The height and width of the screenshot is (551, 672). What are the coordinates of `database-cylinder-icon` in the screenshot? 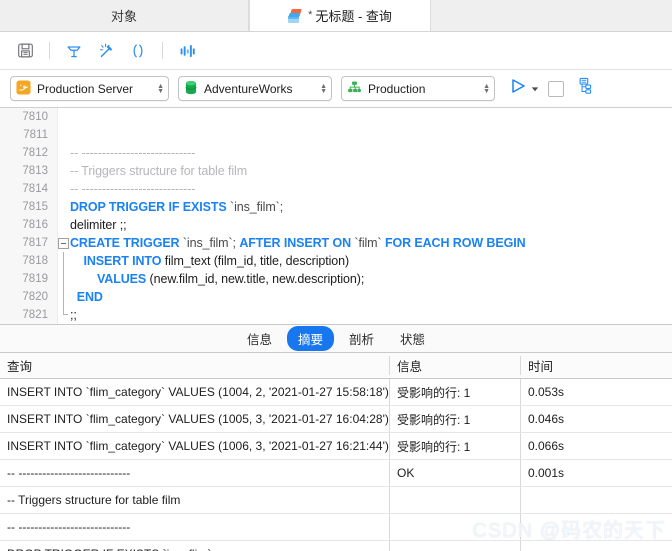 It's located at (191, 89).